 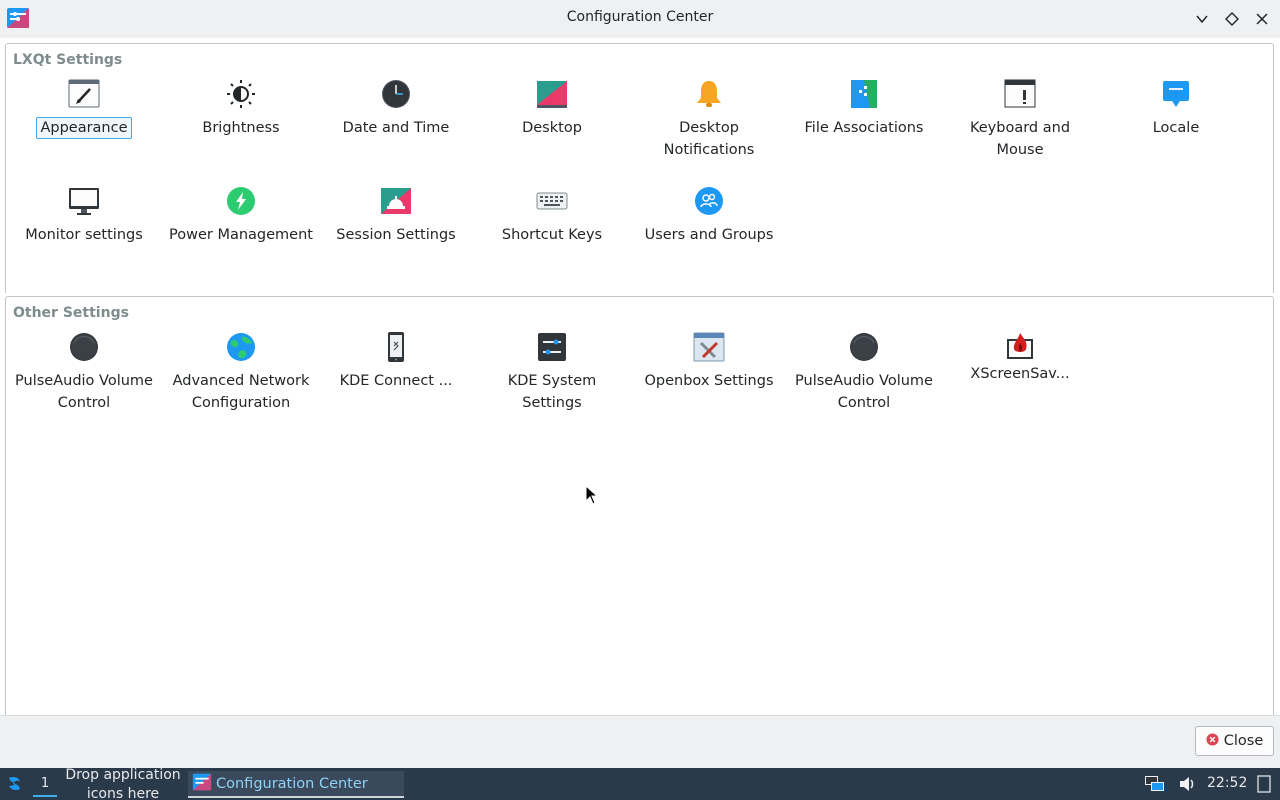 I want to click on taskbar-task-label: Configuration Center, so click(x=292, y=783).